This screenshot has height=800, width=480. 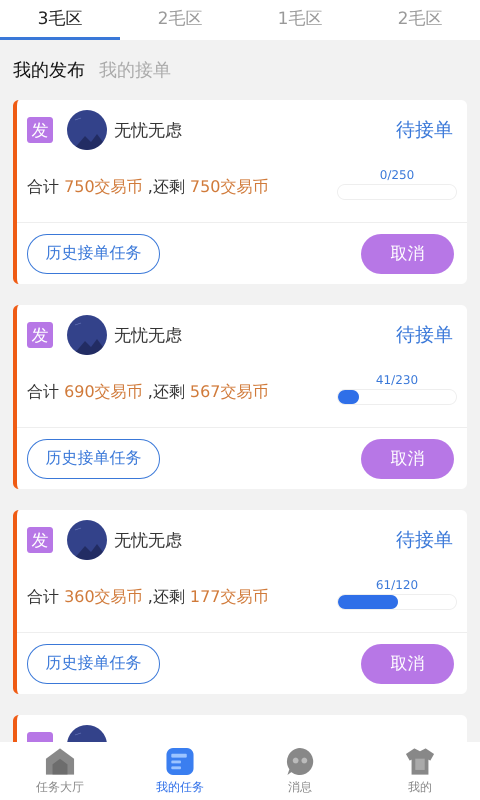 I want to click on progress-count: 41/230, so click(x=397, y=380).